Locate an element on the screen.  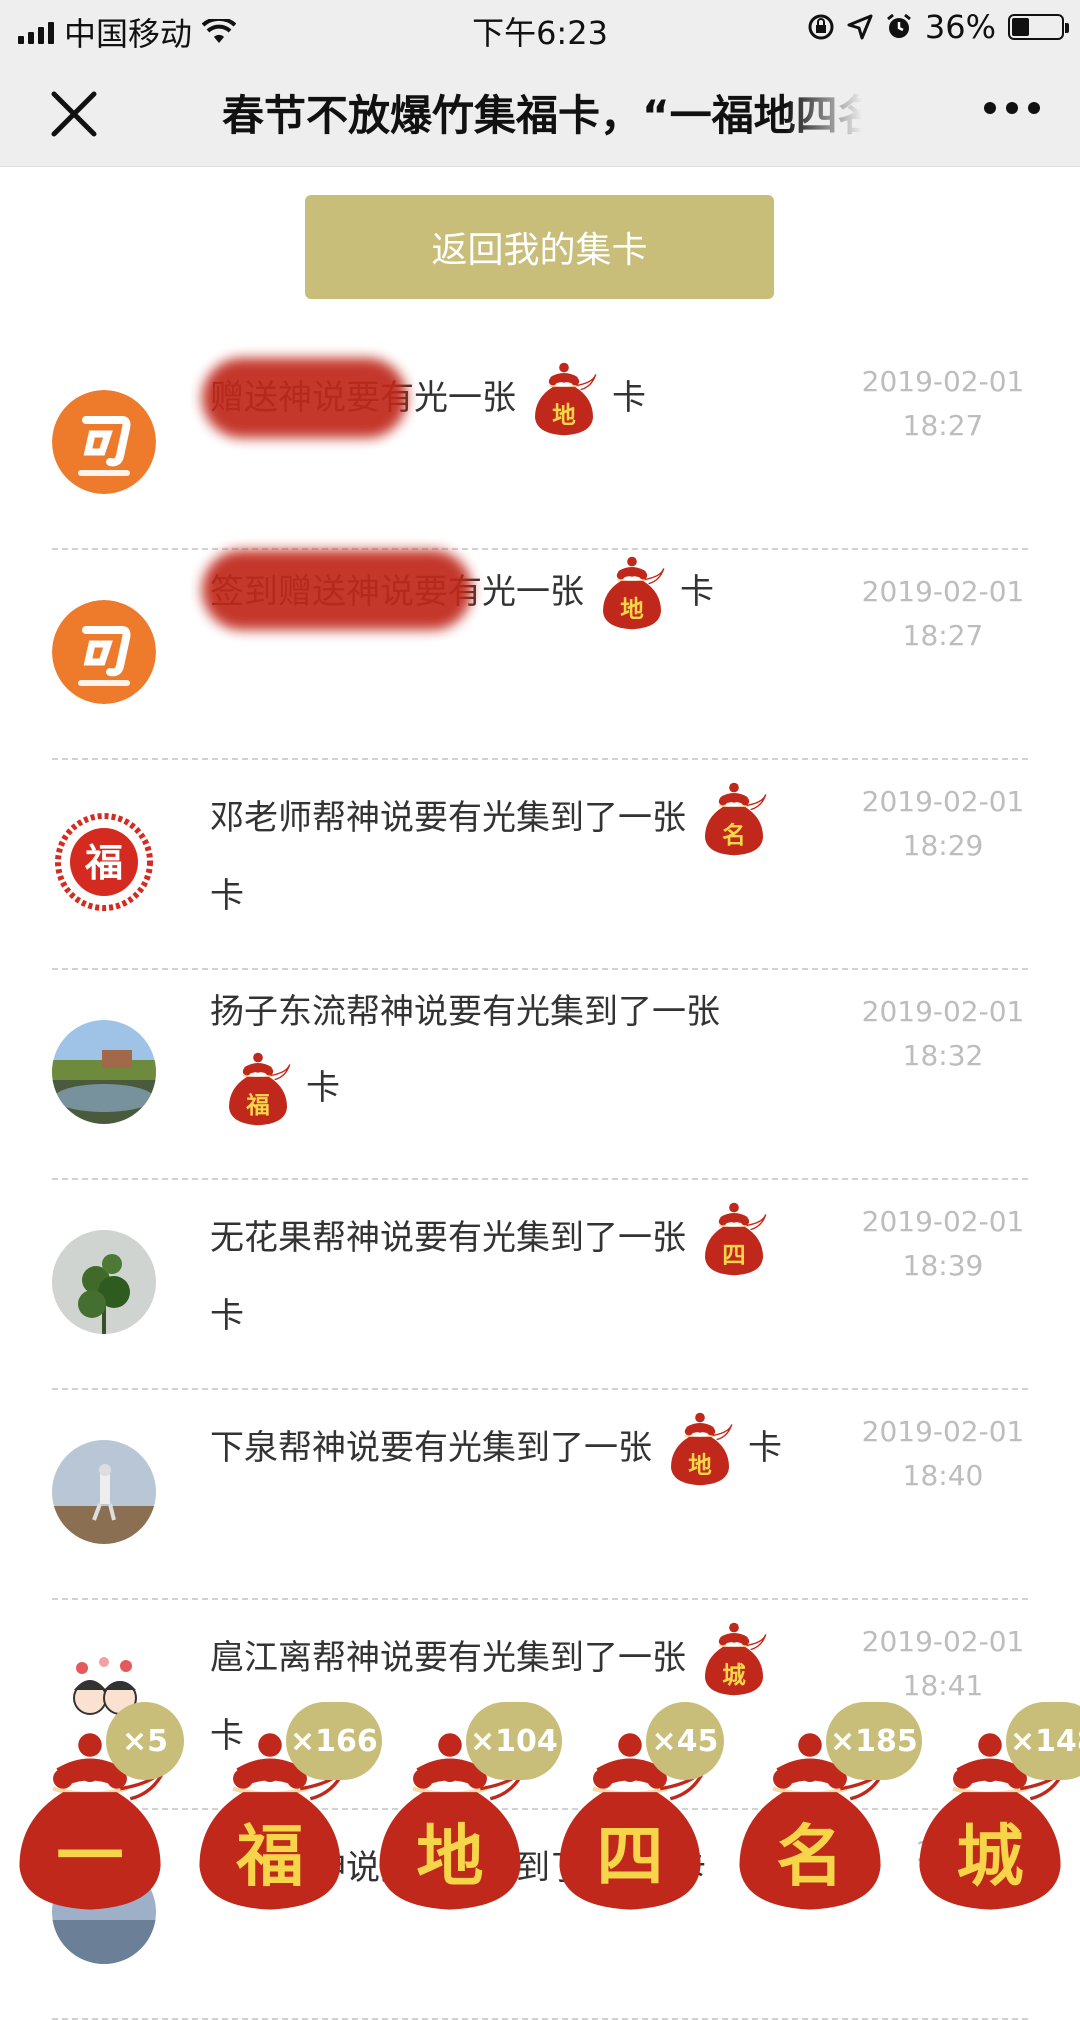
card-4-button: 四 ×45 is located at coordinates (636, 1805).